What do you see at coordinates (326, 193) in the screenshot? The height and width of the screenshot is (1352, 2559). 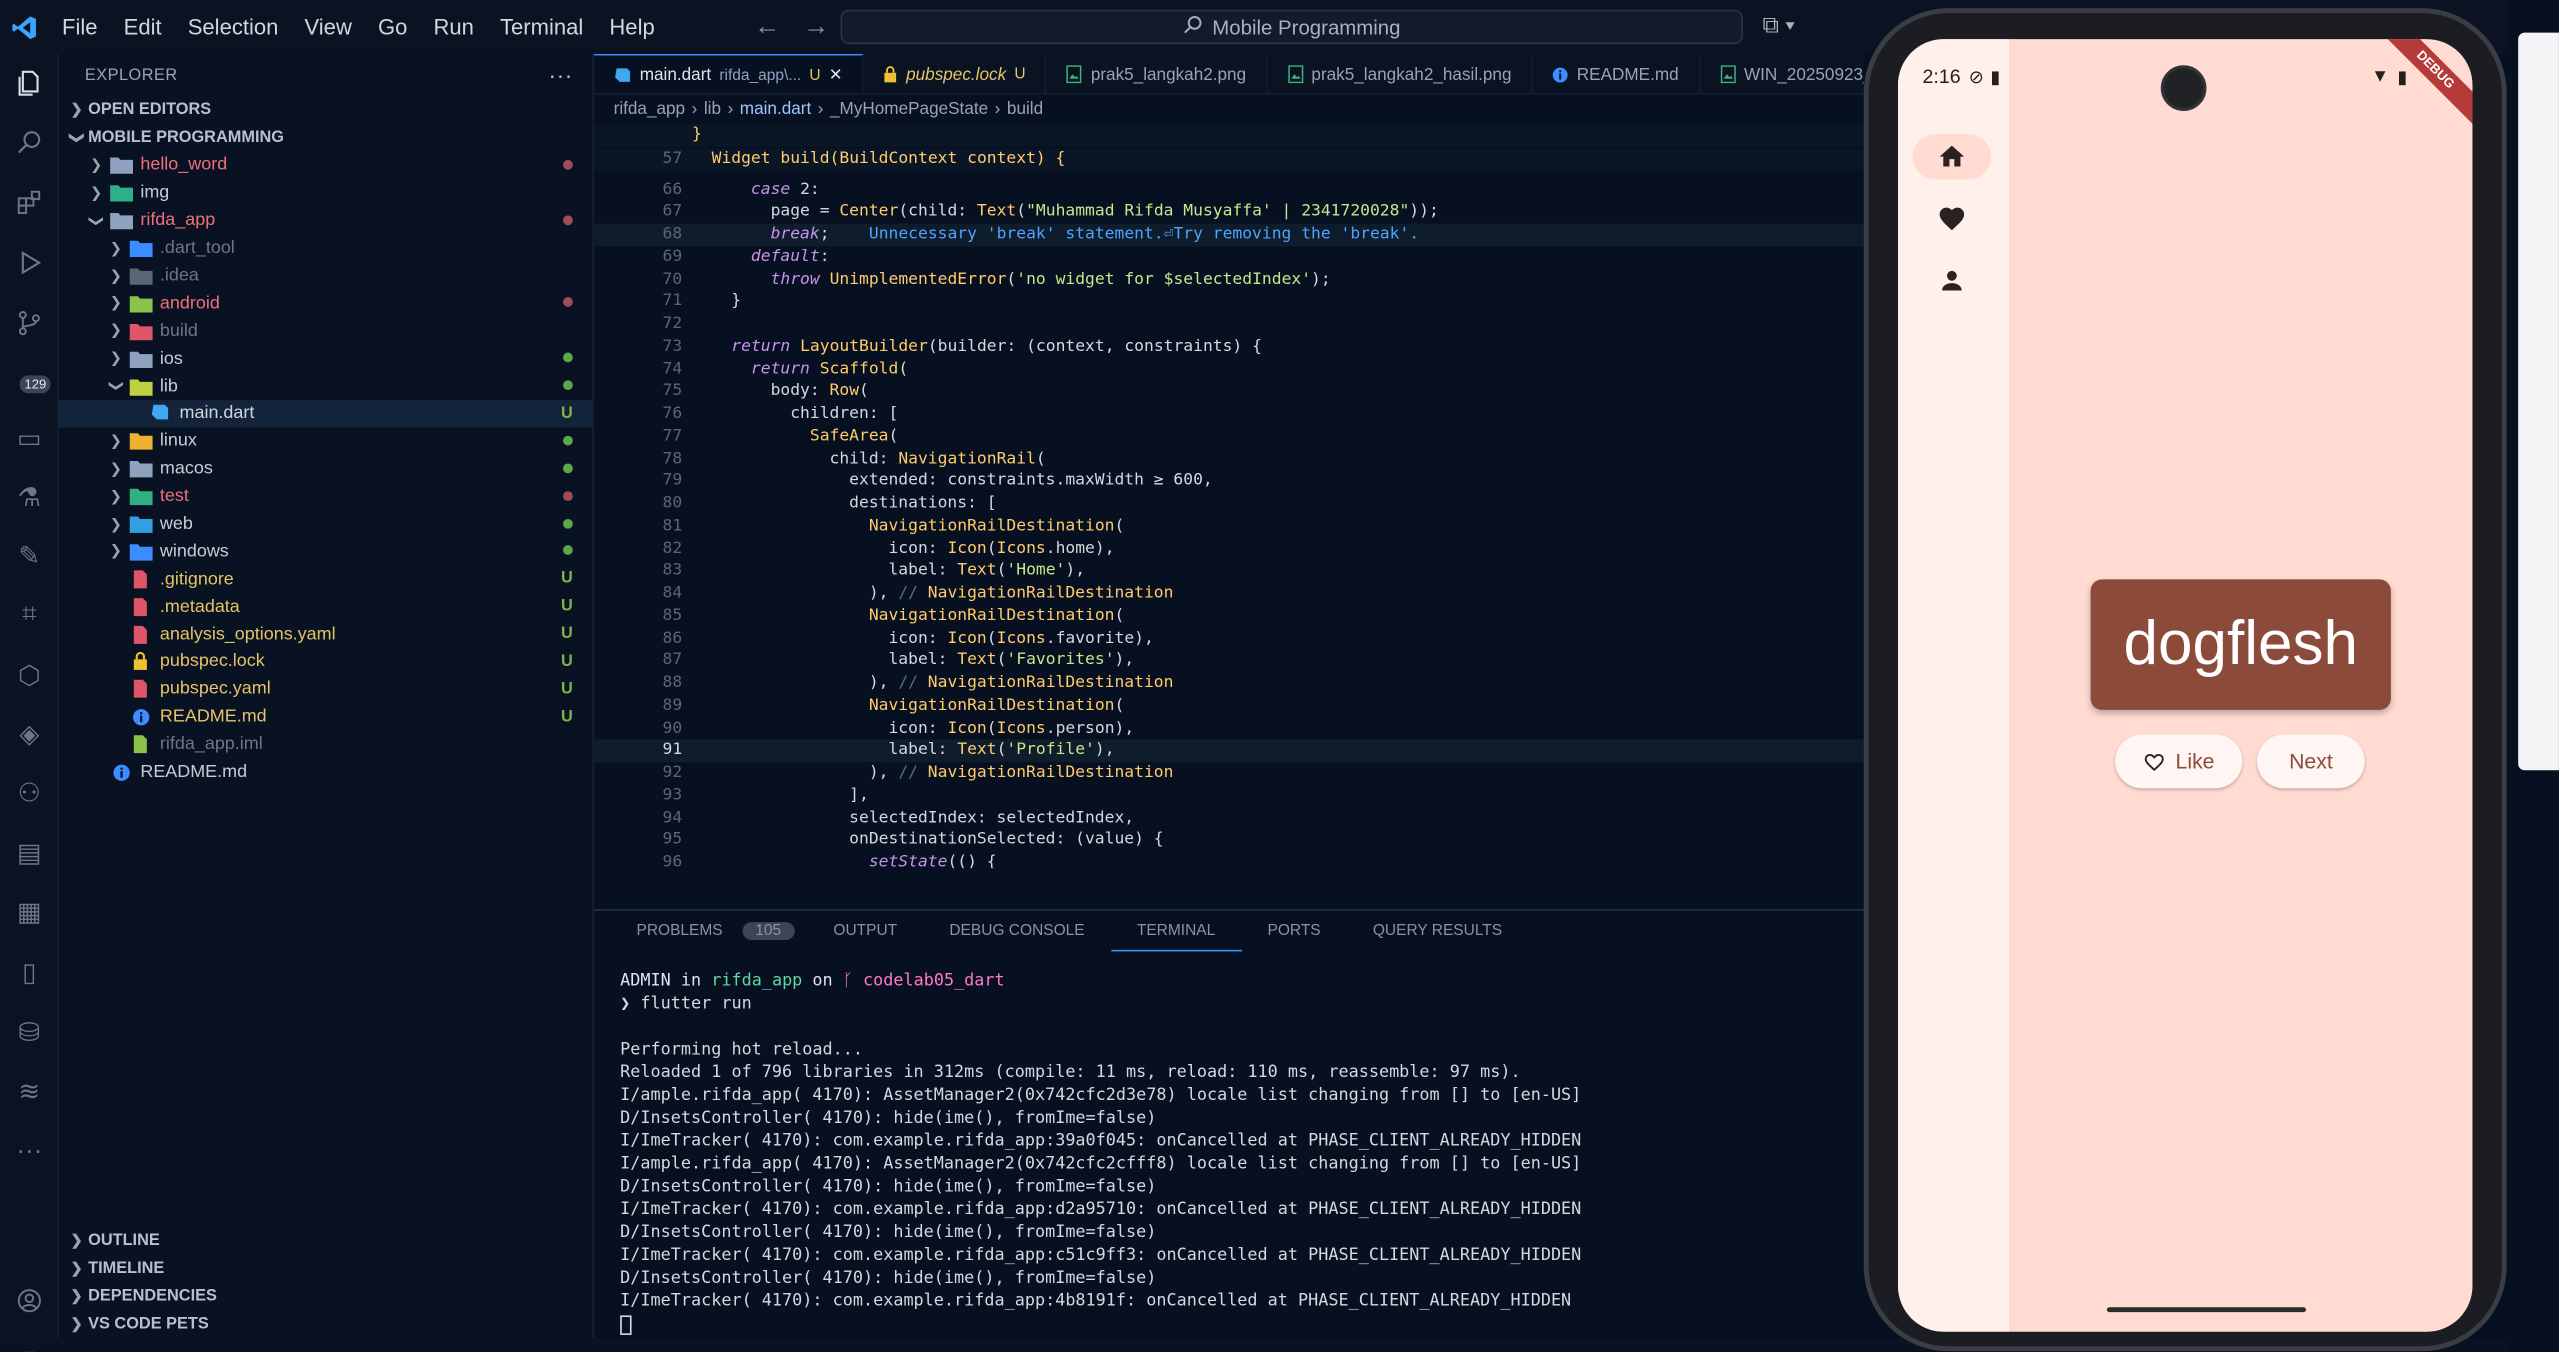 I see `tree-item: ❯ img` at bounding box center [326, 193].